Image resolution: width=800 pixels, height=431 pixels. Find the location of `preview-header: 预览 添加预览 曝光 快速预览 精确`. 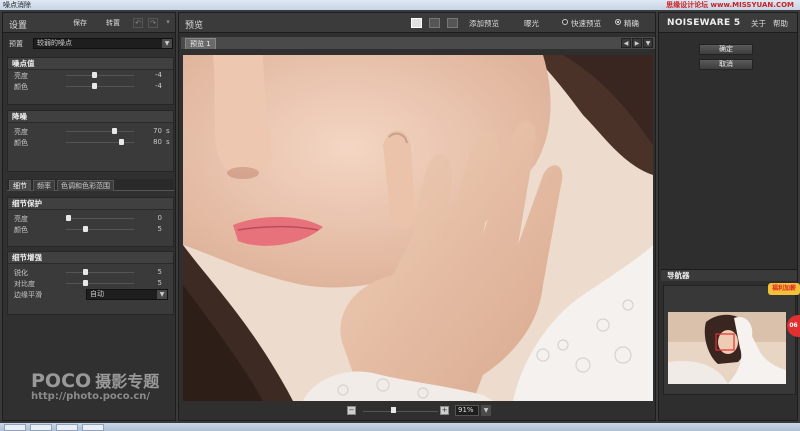

preview-header: 预览 添加预览 曝光 快速预览 精确 is located at coordinates (417, 23).